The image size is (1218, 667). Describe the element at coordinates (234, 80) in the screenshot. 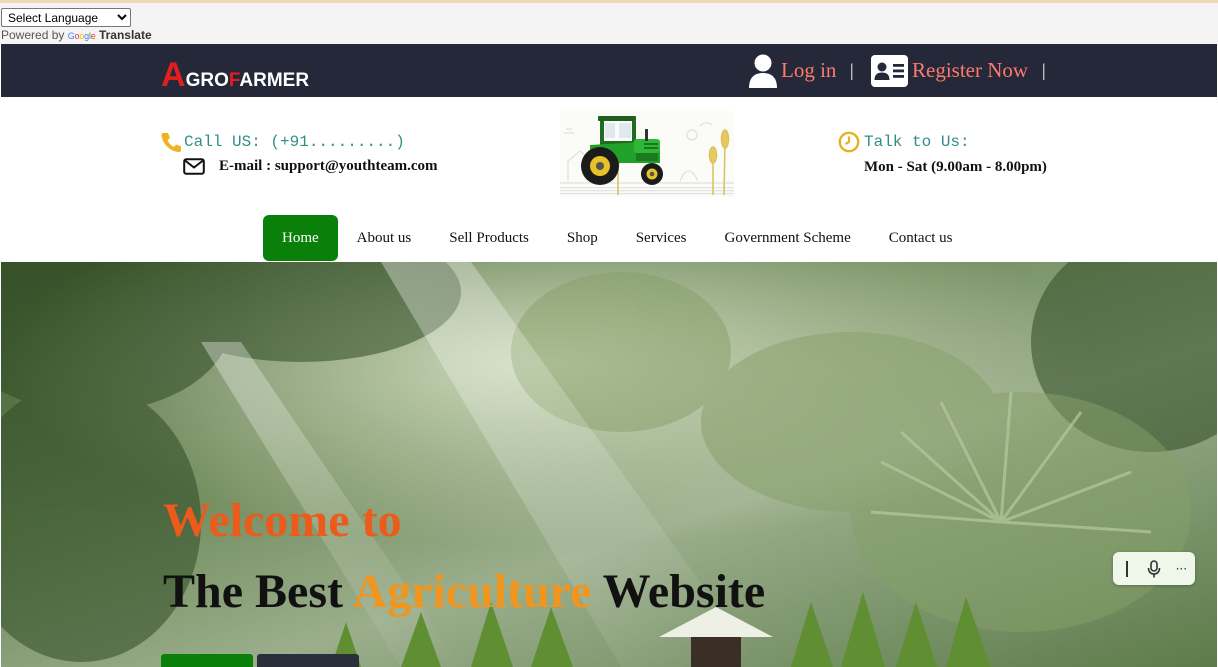

I see `logo-f: F` at that location.